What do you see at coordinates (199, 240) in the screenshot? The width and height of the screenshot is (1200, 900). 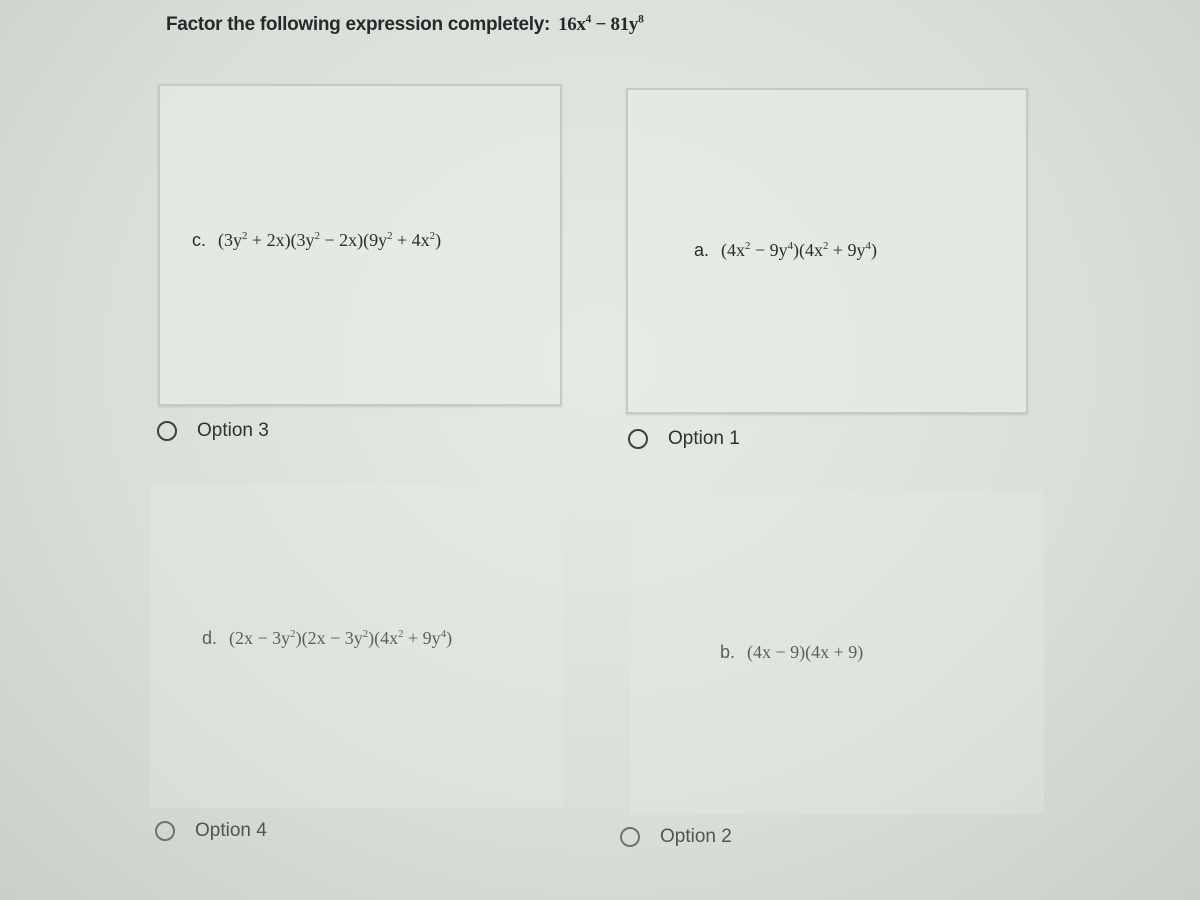 I see `choice-letter: c.` at bounding box center [199, 240].